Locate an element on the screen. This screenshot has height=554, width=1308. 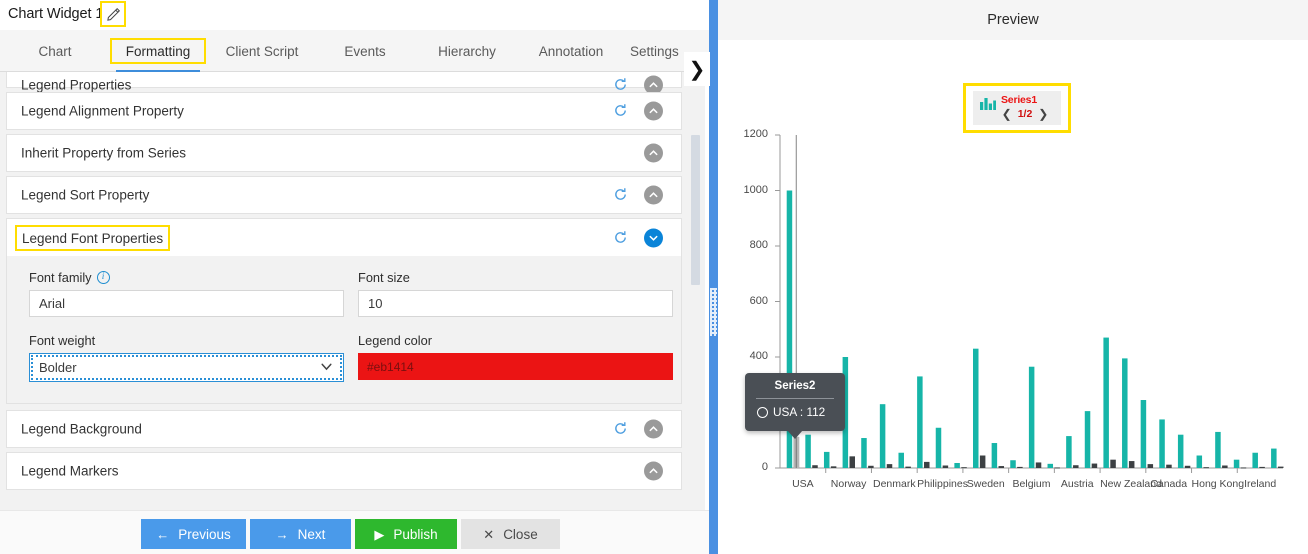
font-family-input: Arial is located at coordinates (186, 303).